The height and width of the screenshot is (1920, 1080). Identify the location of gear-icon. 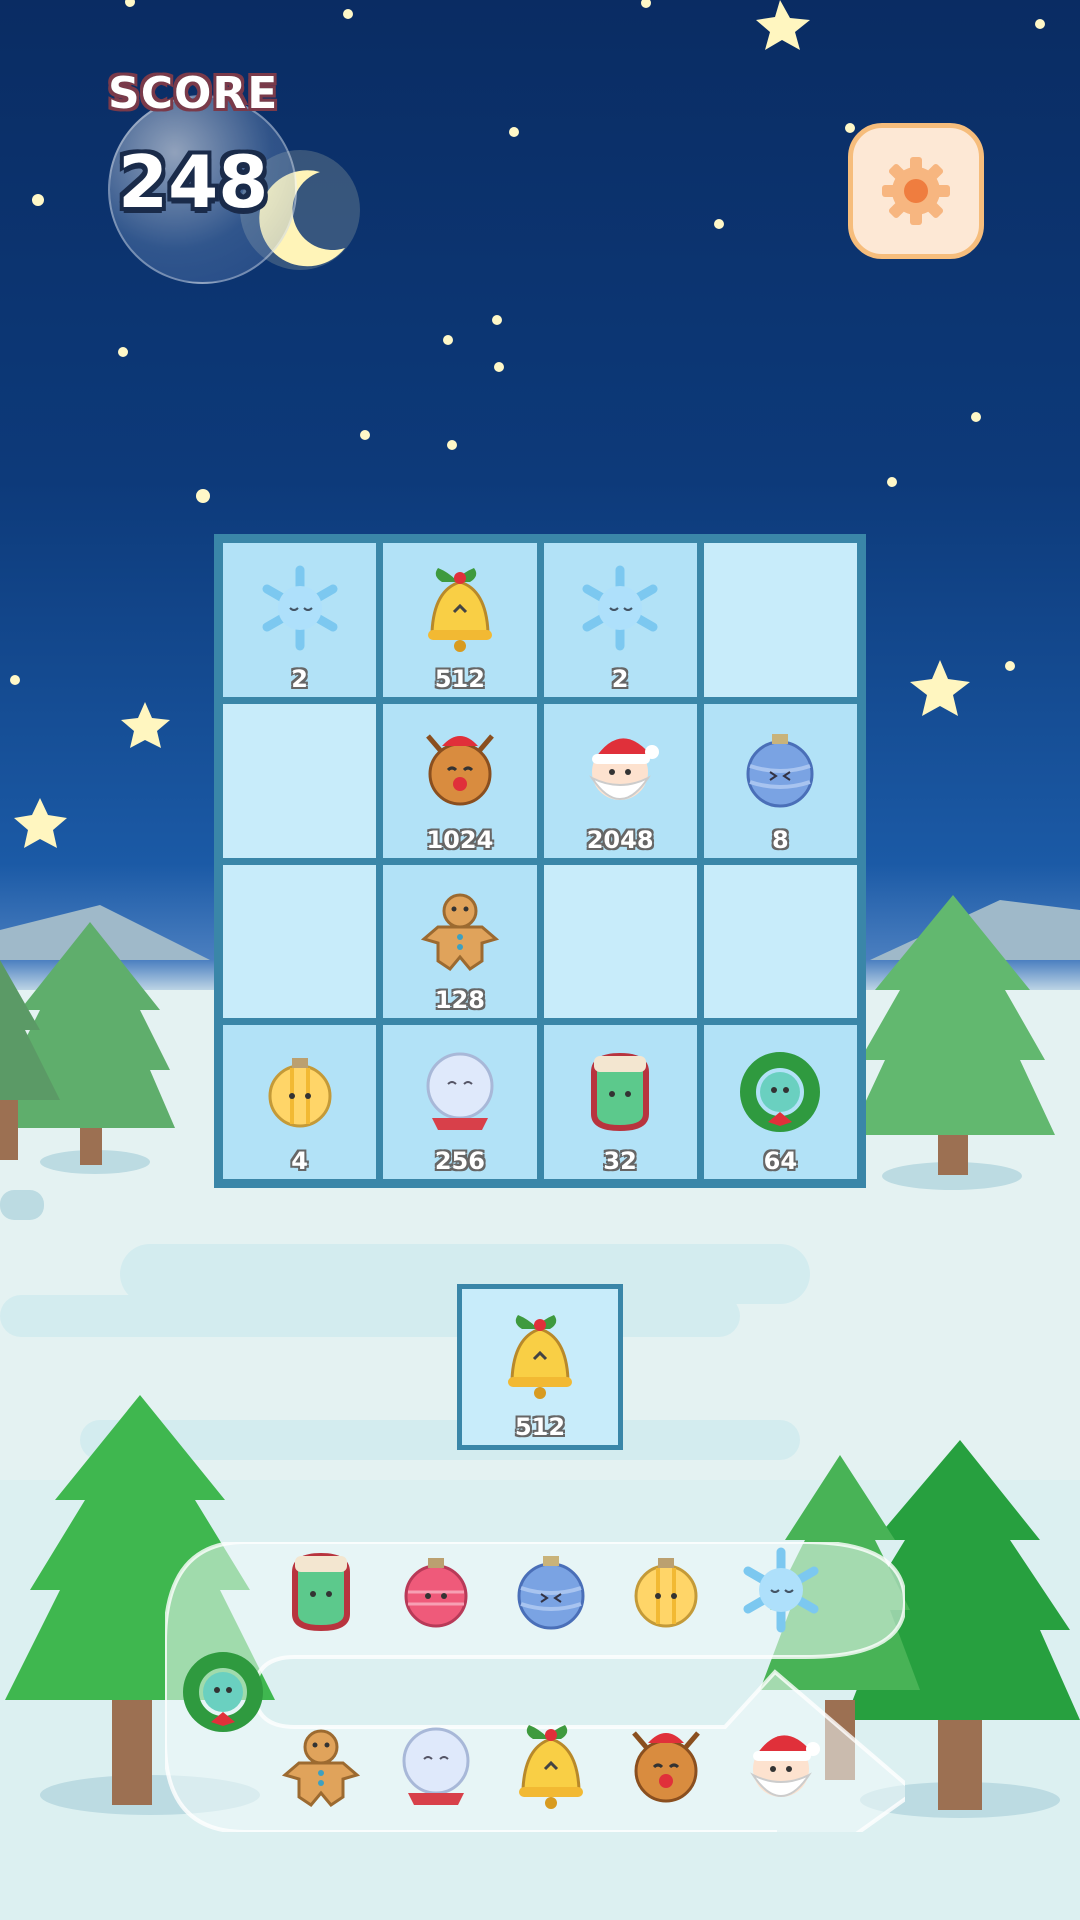
(916, 191).